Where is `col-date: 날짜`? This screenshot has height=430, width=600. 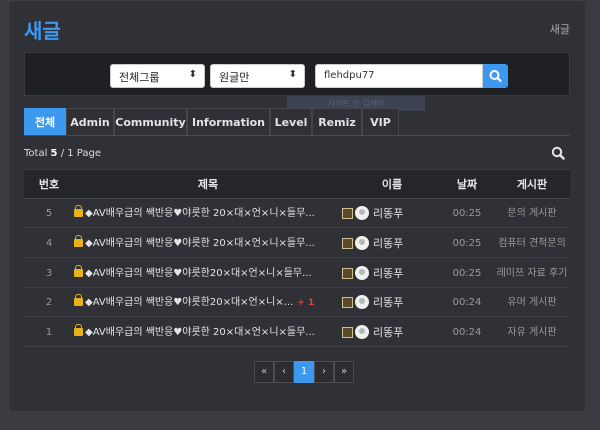
col-date: 날짜 is located at coordinates (467, 184).